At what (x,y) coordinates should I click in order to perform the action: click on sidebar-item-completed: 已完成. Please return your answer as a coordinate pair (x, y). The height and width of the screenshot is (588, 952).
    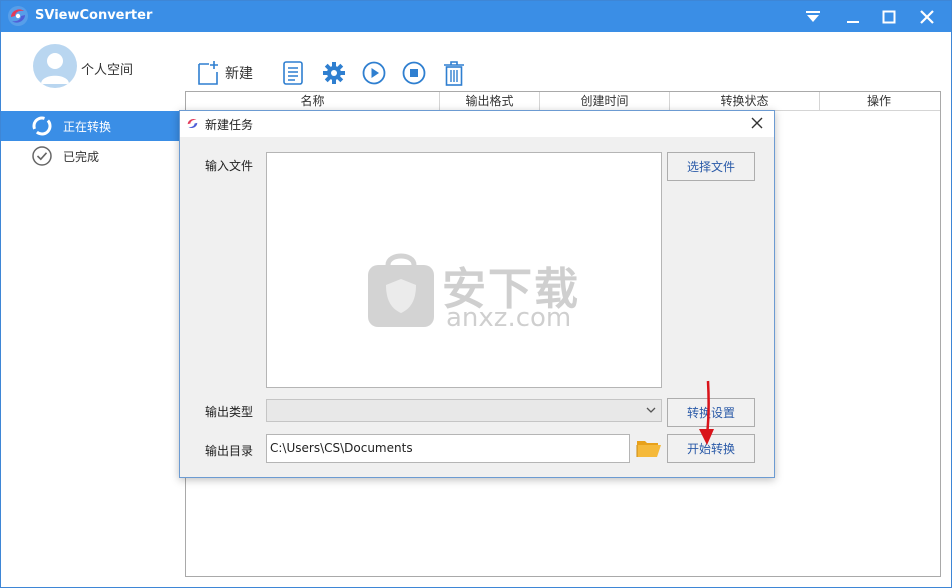
    Looking at the image, I should click on (93, 156).